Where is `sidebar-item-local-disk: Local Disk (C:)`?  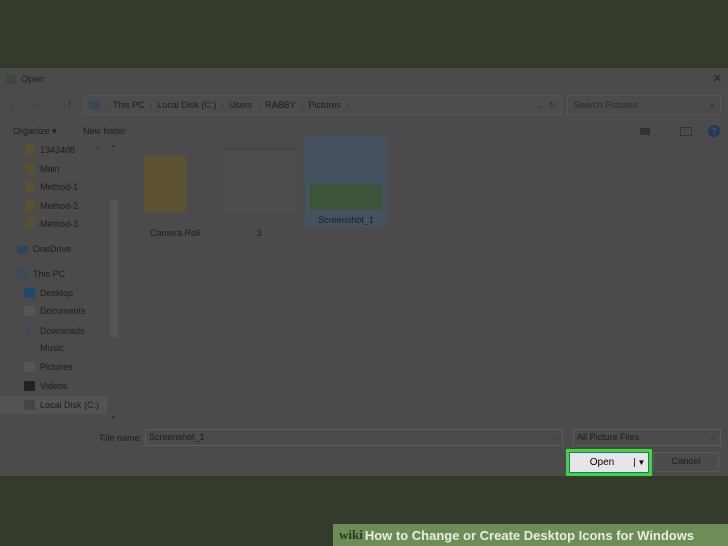 sidebar-item-local-disk: Local Disk (C:) is located at coordinates (53, 405).